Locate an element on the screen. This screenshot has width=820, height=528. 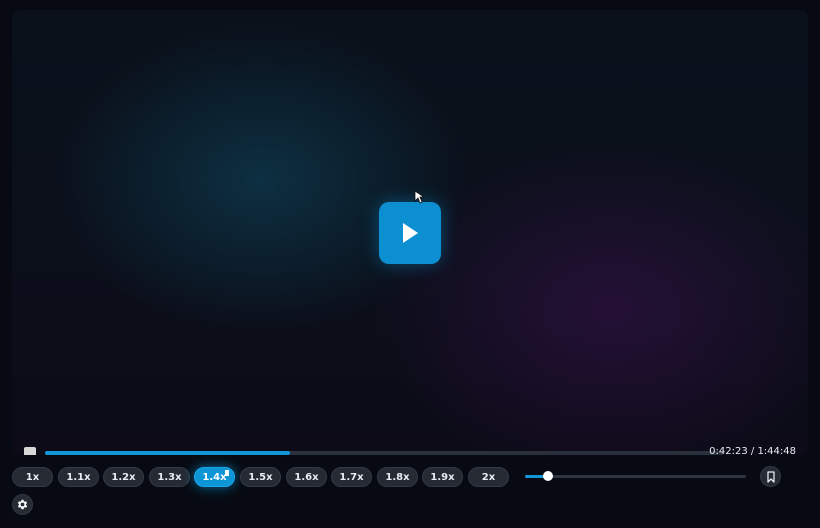
speed-button-label: 1.7x is located at coordinates (351, 477).